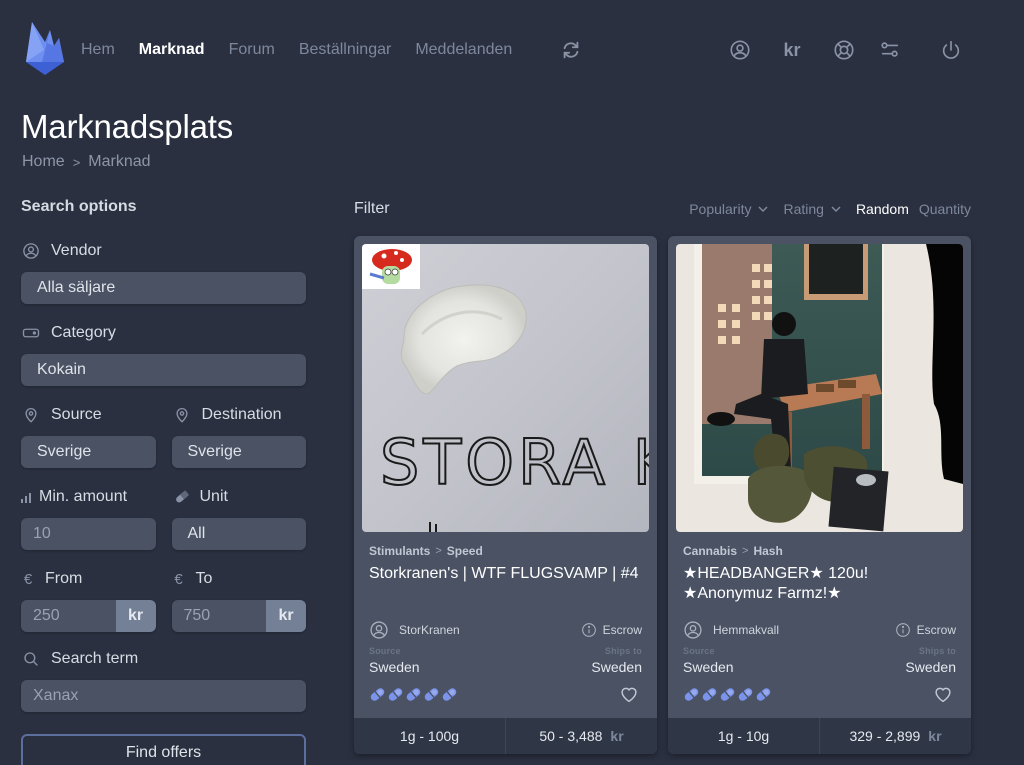 The width and height of the screenshot is (1024, 765). I want to click on listing-subcategory: Hash, so click(767, 551).